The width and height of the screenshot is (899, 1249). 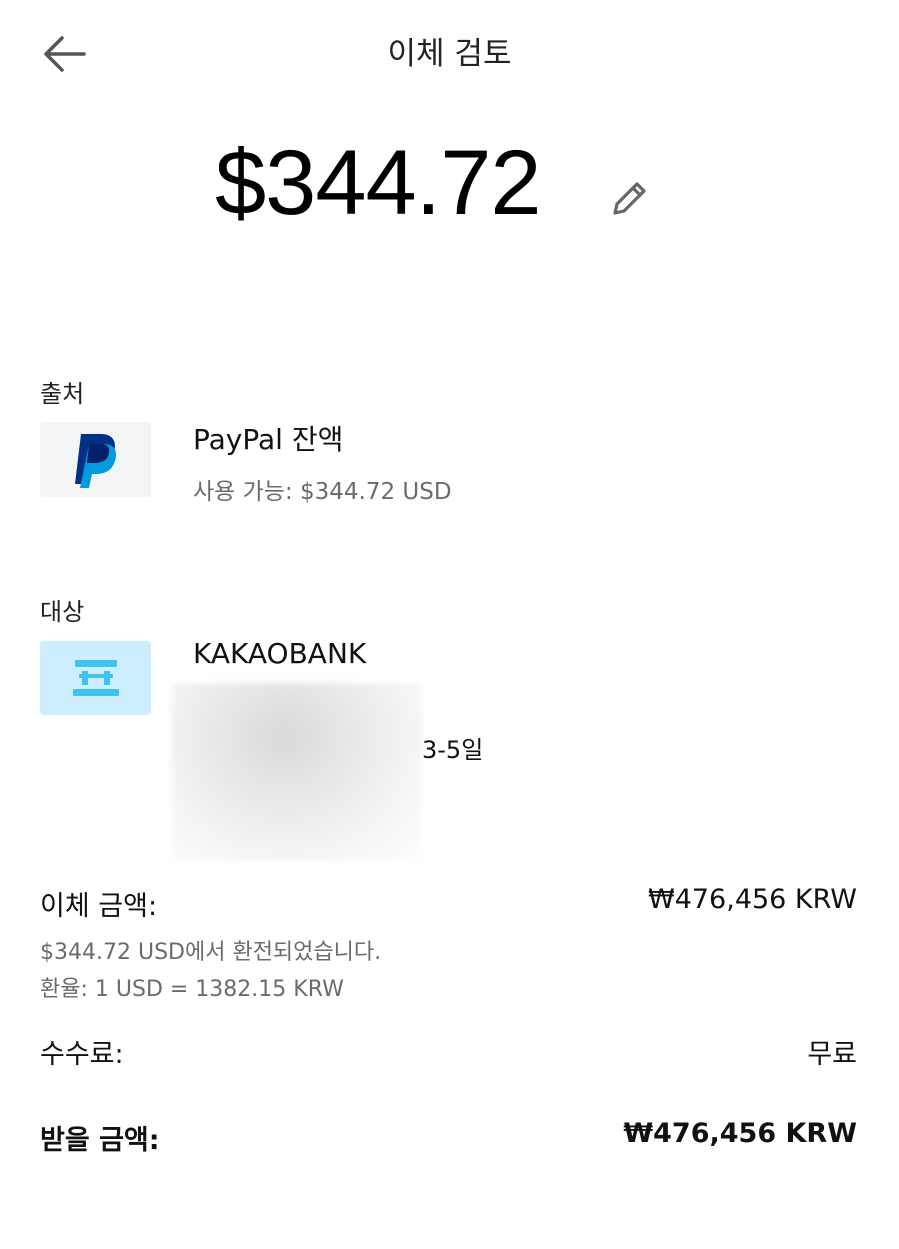 What do you see at coordinates (832, 1054) in the screenshot?
I see `fee-value: 무료` at bounding box center [832, 1054].